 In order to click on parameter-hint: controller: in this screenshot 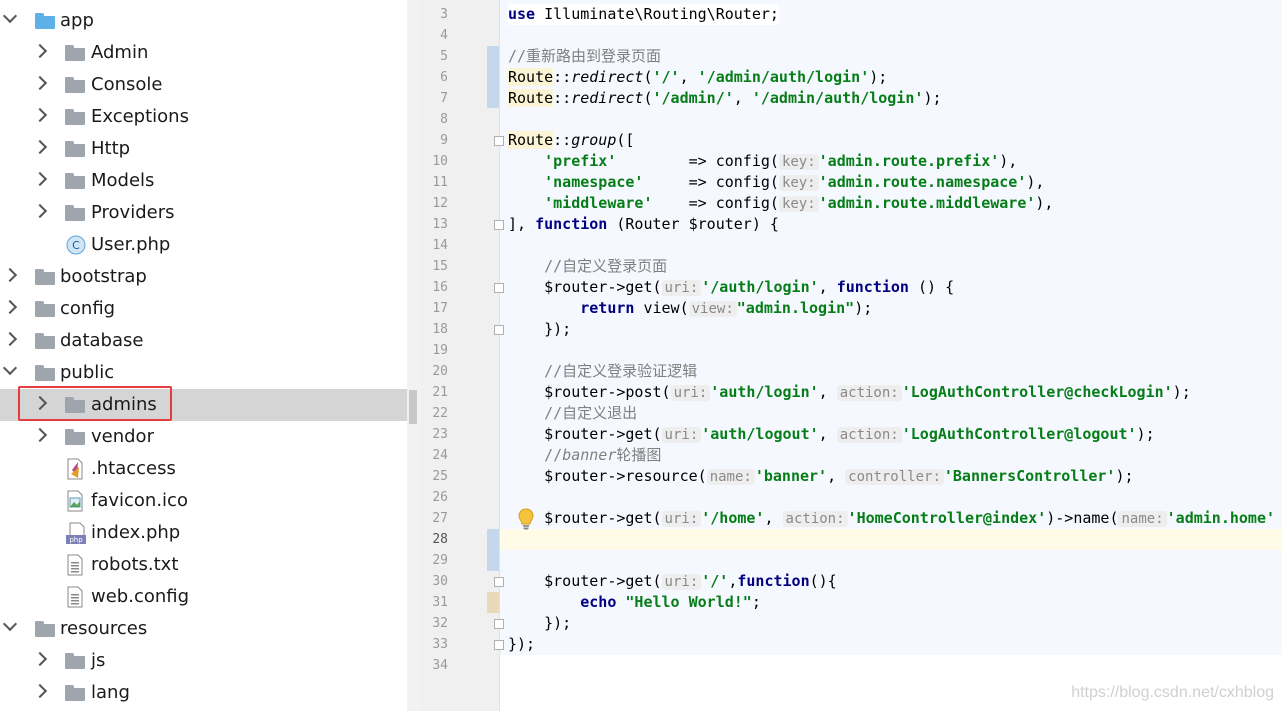, I will do `click(894, 477)`.